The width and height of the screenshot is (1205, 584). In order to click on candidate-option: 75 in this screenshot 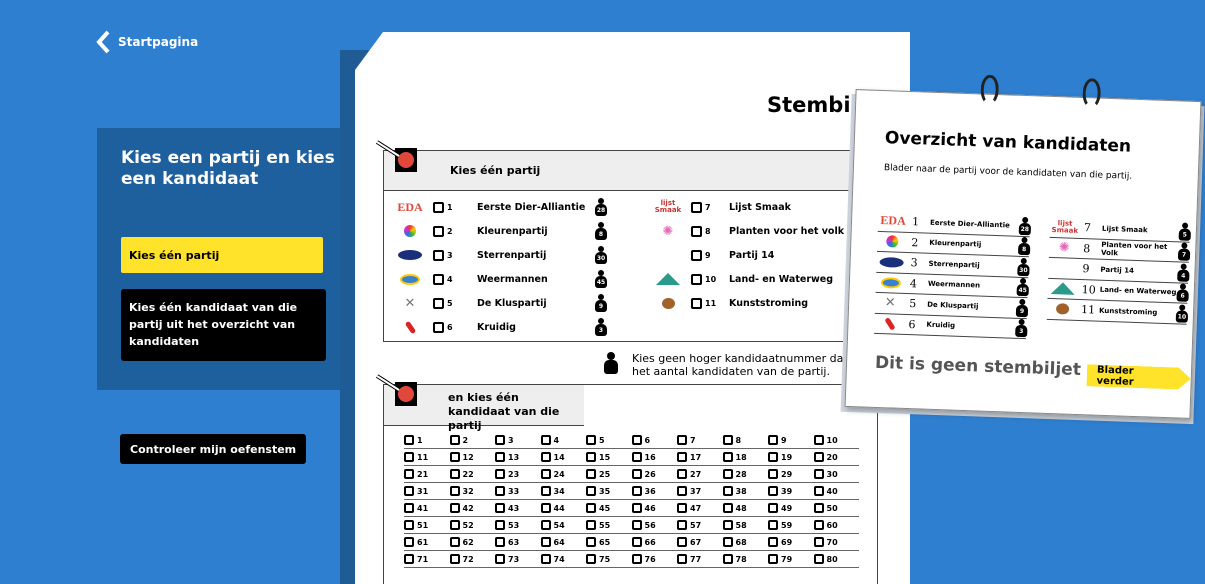, I will do `click(609, 559)`.